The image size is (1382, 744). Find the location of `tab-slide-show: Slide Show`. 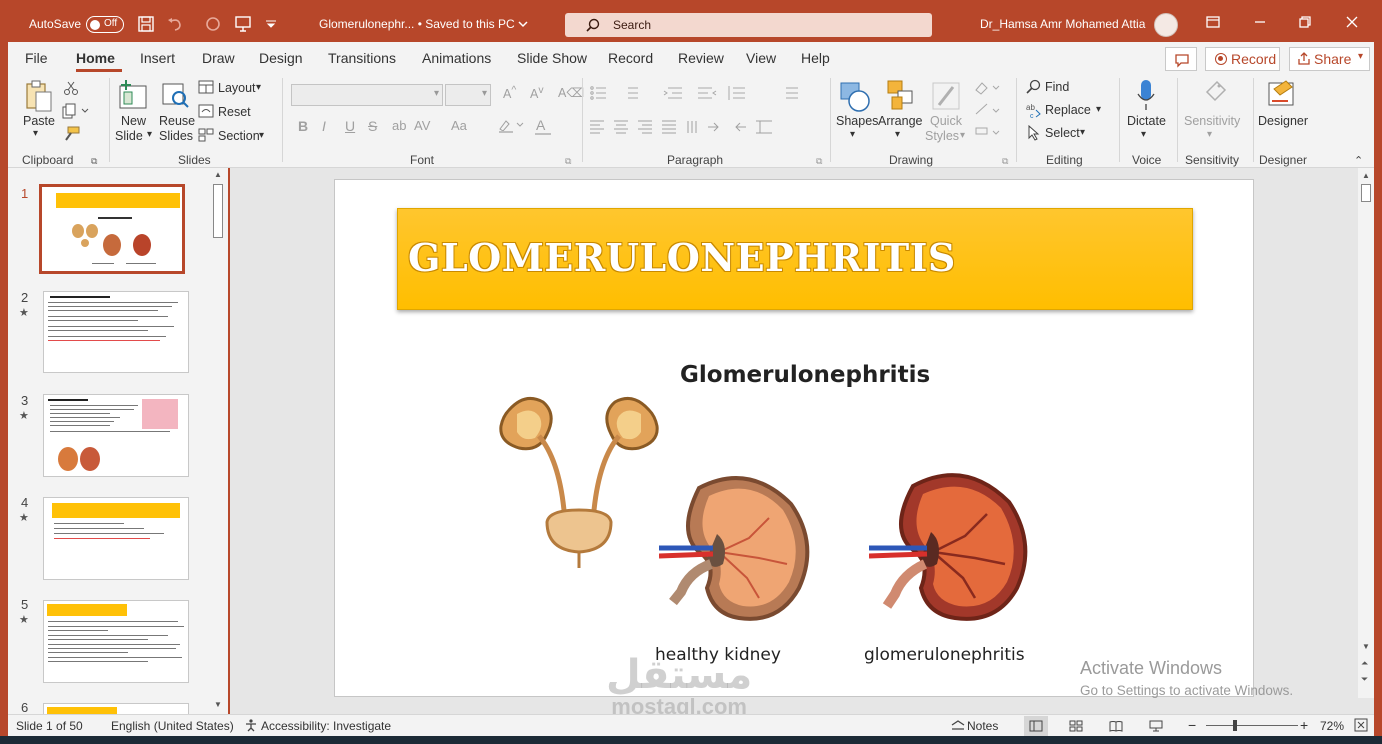

tab-slide-show: Slide Show is located at coordinates (552, 58).